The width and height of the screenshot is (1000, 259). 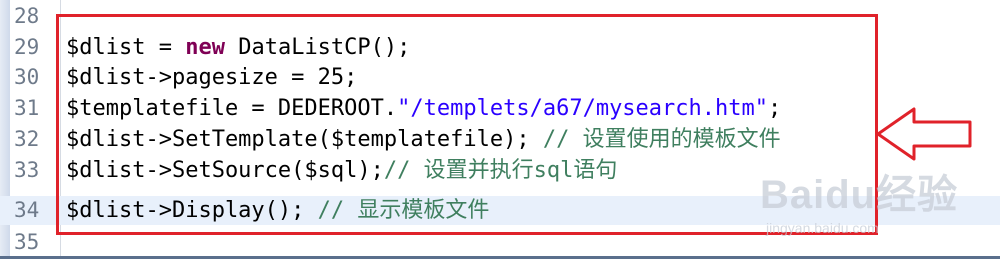 I want to click on watermark-url: jingyan.baidu.com, so click(x=822, y=228).